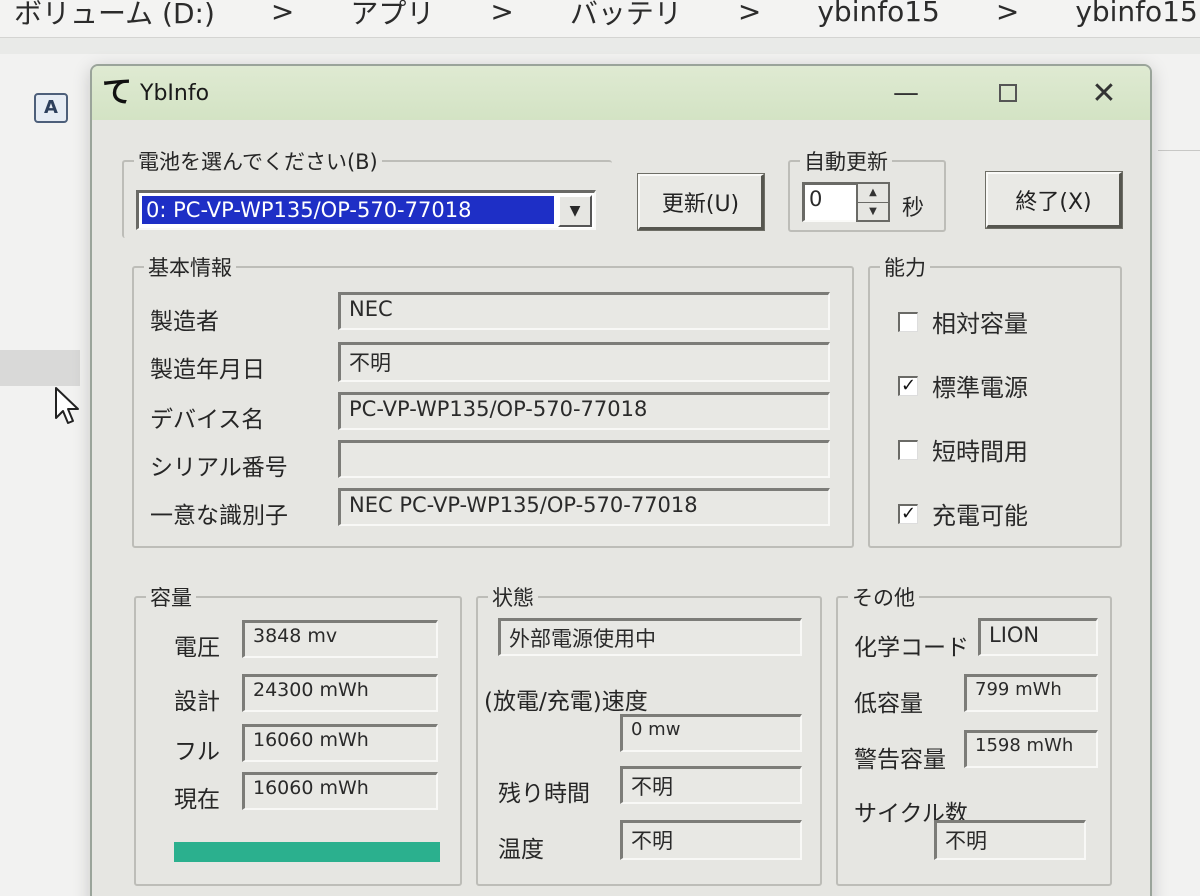  I want to click on chevron-down-icon: ▼, so click(575, 211).